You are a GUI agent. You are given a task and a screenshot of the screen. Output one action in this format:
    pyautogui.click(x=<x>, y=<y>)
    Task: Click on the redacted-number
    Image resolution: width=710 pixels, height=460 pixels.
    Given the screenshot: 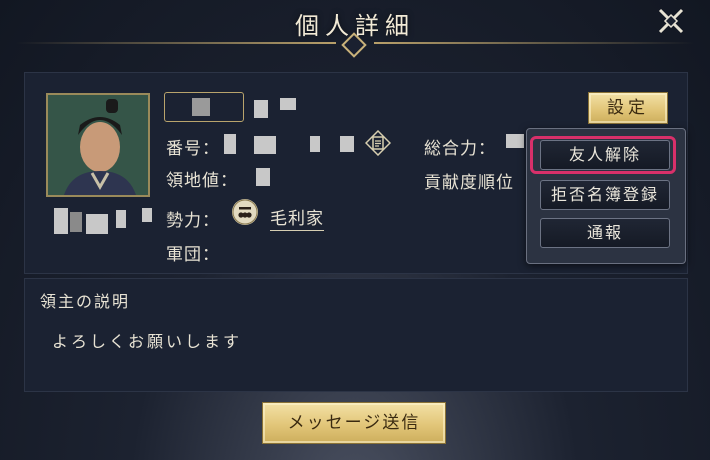 What is the action you would take?
    pyautogui.click(x=230, y=144)
    